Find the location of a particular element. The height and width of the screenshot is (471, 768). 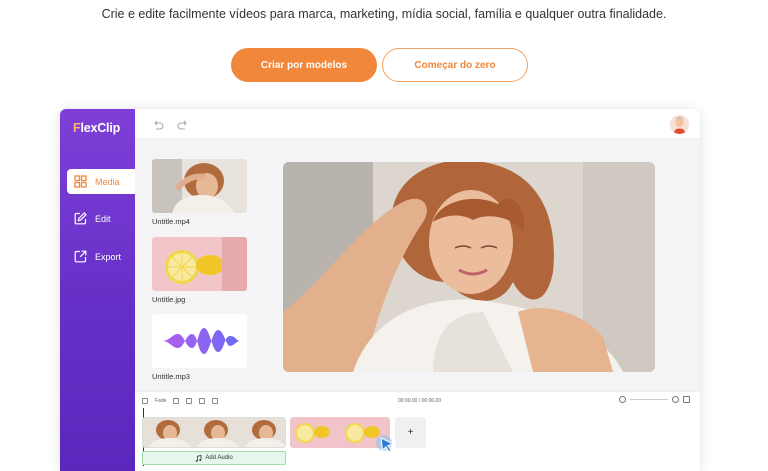

add-clip-button: + is located at coordinates (410, 432).